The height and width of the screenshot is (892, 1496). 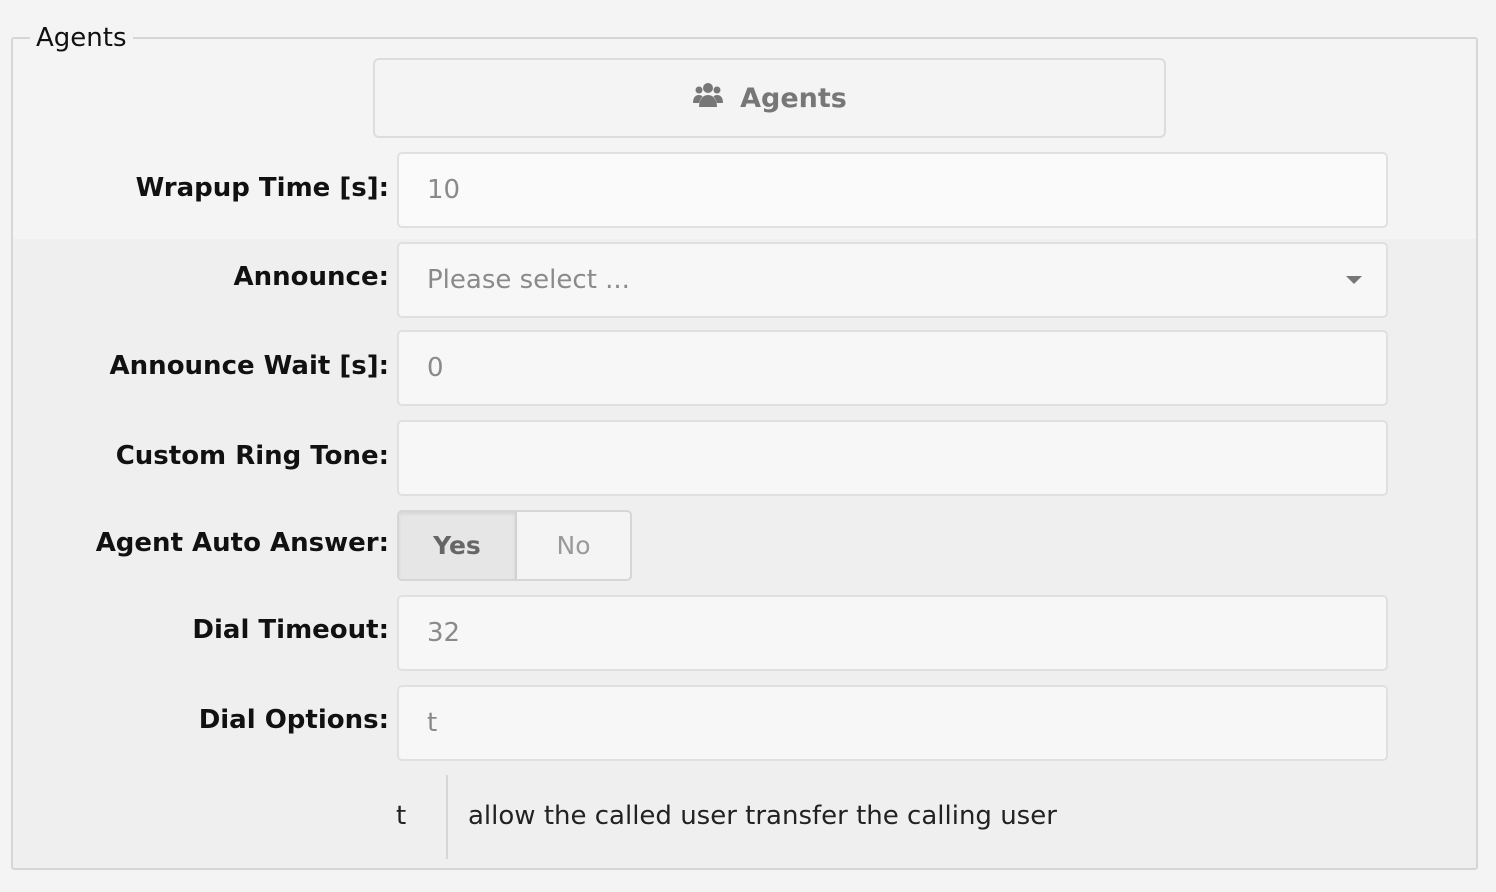 I want to click on dial-options-label: Dial Options:, so click(x=293, y=720).